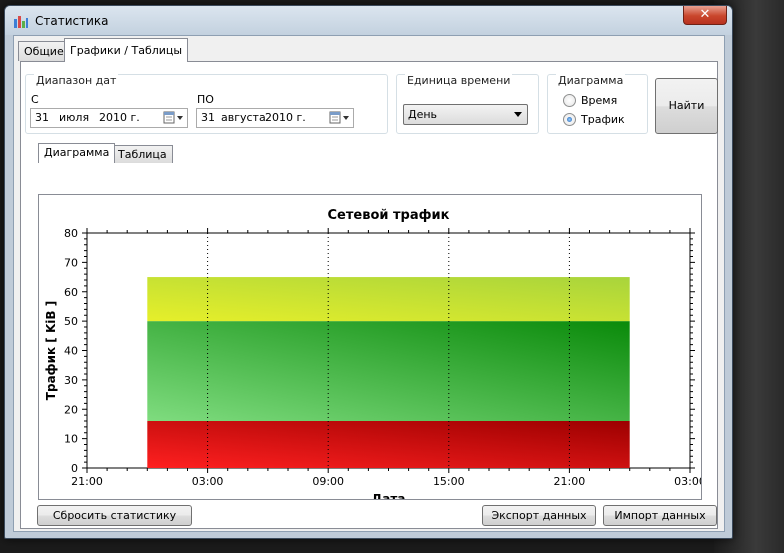 Image resolution: width=784 pixels, height=553 pixels. I want to click on date-range-title: Диапазон дат, so click(76, 80).